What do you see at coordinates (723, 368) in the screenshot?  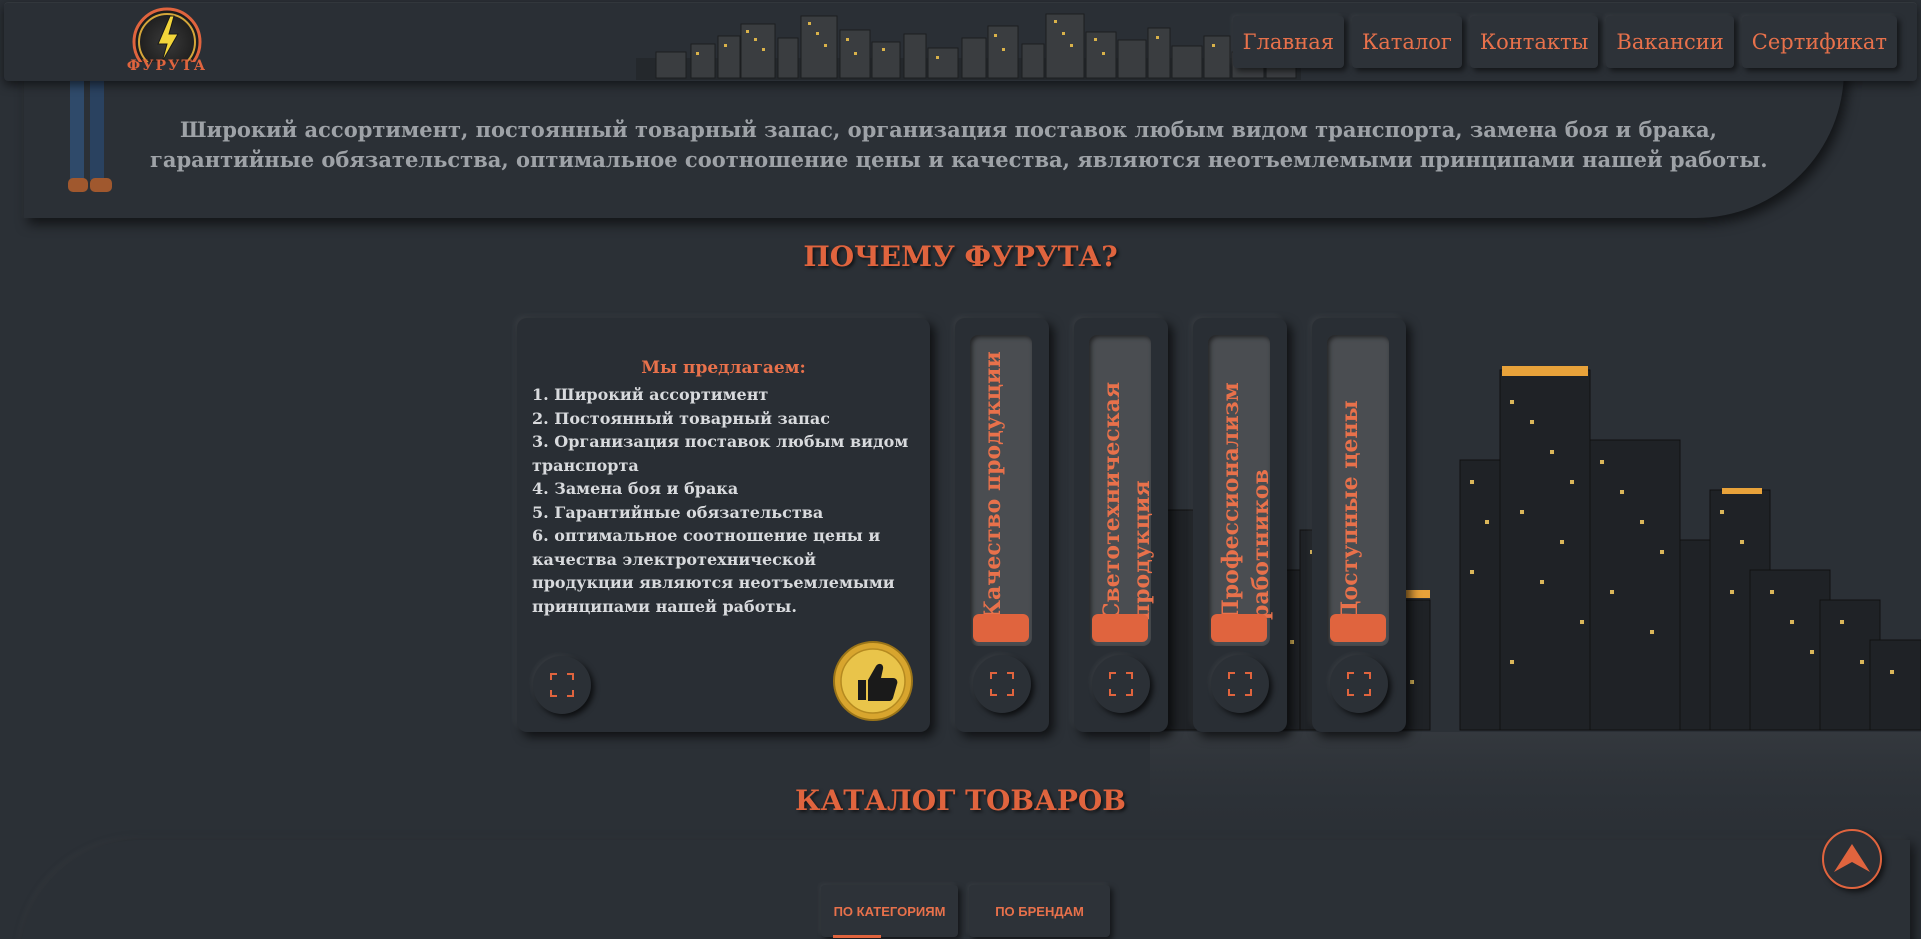 I see `offer-title: Мы предлагаем:` at bounding box center [723, 368].